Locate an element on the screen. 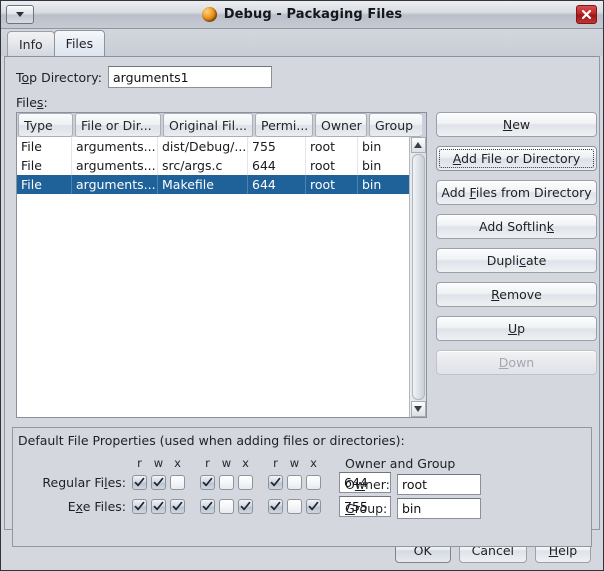 This screenshot has width=604, height=571. close-button is located at coordinates (586, 14).